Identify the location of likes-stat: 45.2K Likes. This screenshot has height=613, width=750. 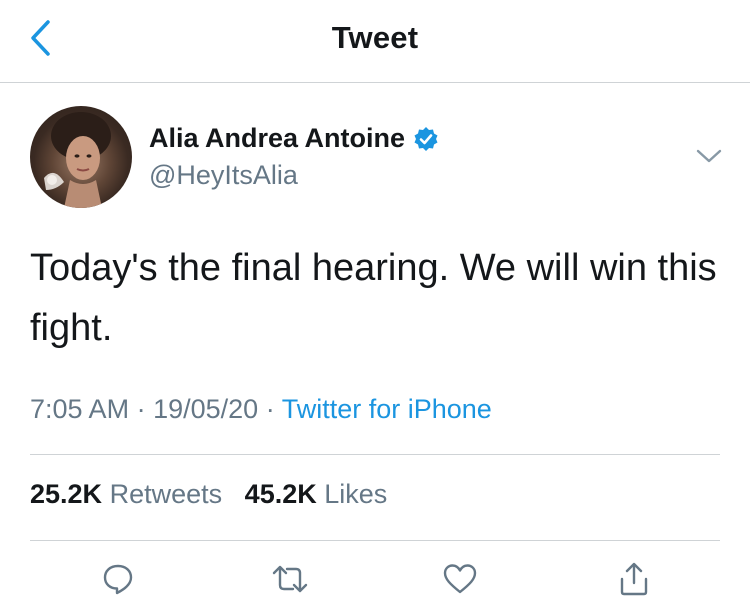
(316, 494).